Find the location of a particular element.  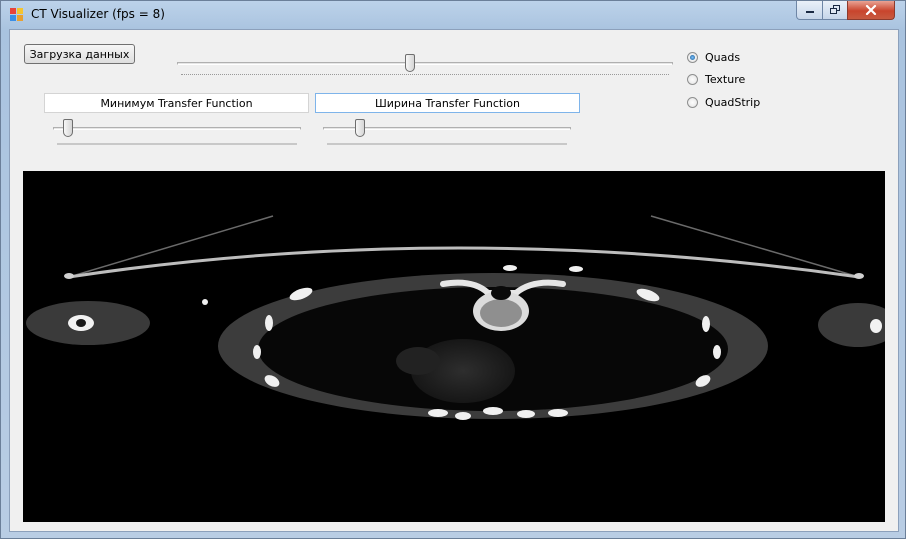

layer-slider-thumb is located at coordinates (410, 63).